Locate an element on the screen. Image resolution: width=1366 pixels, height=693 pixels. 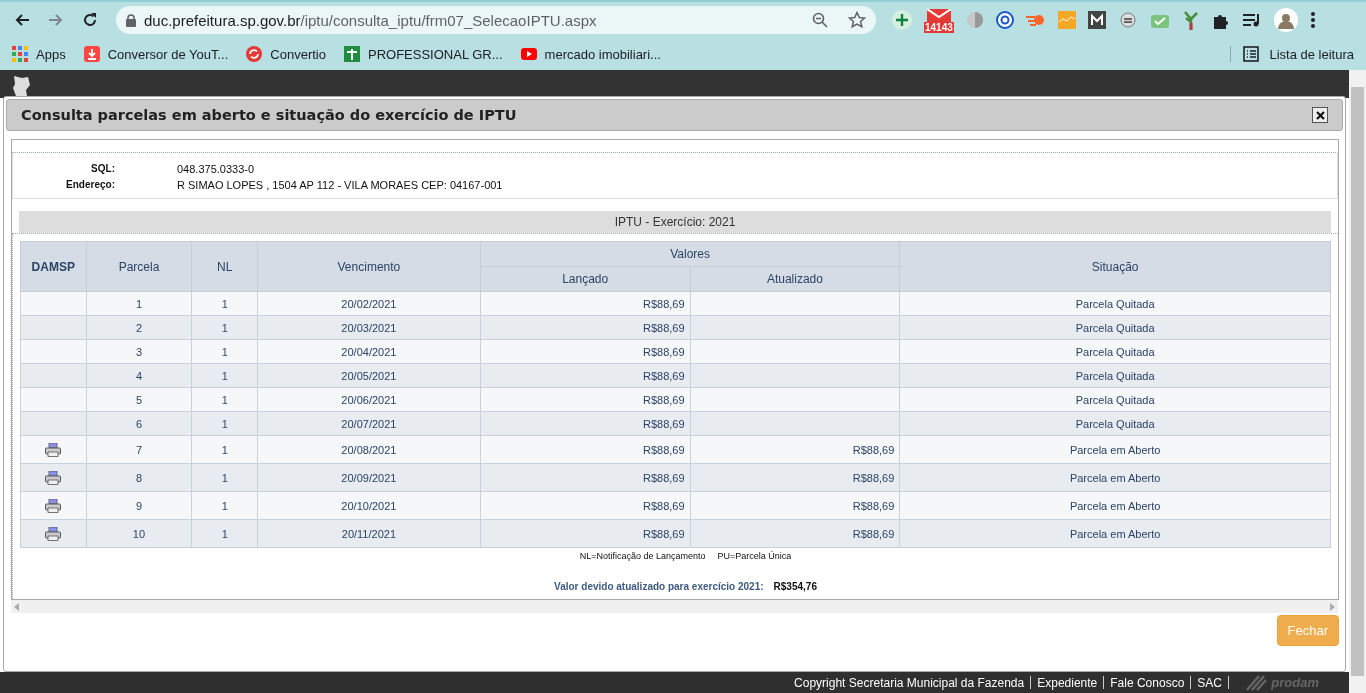
table-cell: 20/08/2021 is located at coordinates (369, 449).